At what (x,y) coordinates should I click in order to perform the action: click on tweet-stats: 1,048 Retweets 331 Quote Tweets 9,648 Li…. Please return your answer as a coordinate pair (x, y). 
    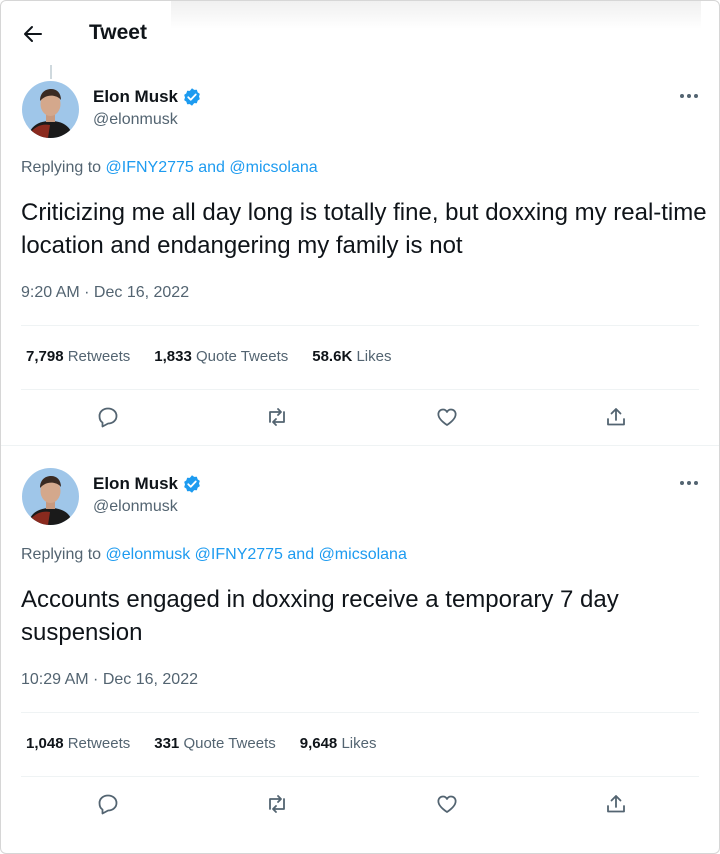
    Looking at the image, I should click on (213, 743).